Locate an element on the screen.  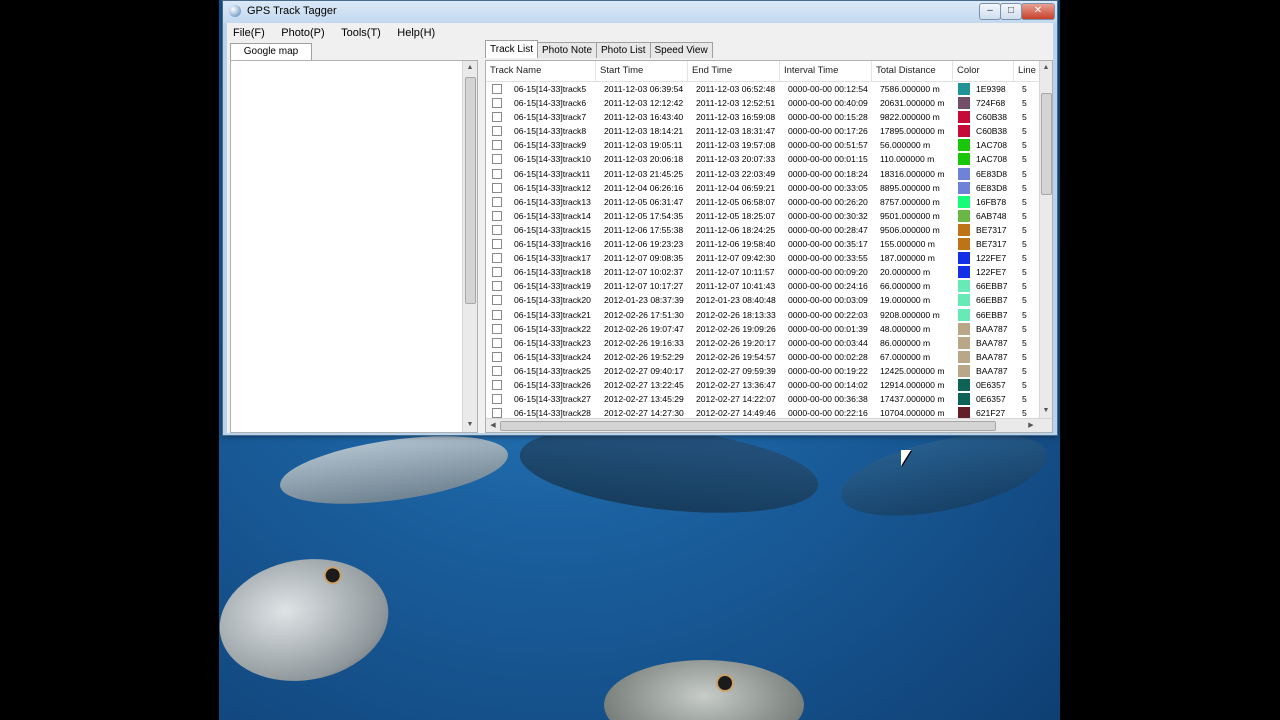
tab-photo-note: Photo Note is located at coordinates (567, 50).